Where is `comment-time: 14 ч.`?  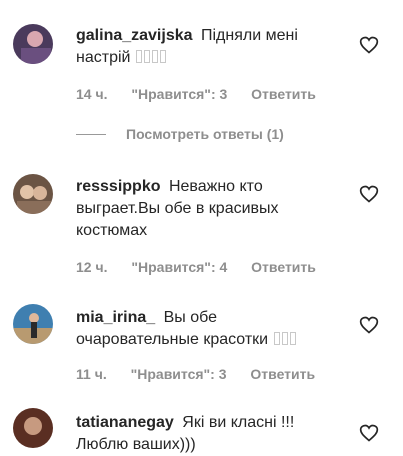 comment-time: 14 ч. is located at coordinates (92, 94).